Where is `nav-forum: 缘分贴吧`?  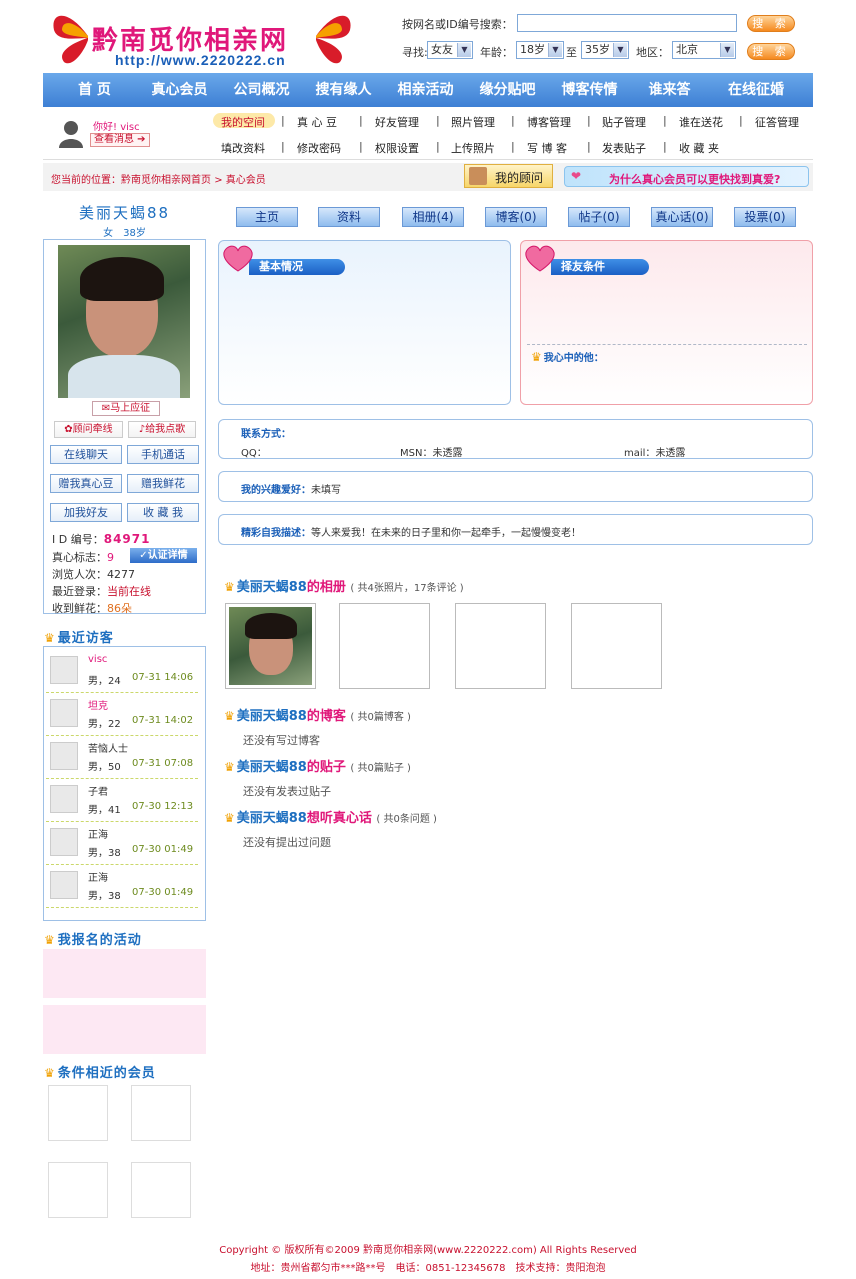 nav-forum: 缘分贴吧 is located at coordinates (507, 90).